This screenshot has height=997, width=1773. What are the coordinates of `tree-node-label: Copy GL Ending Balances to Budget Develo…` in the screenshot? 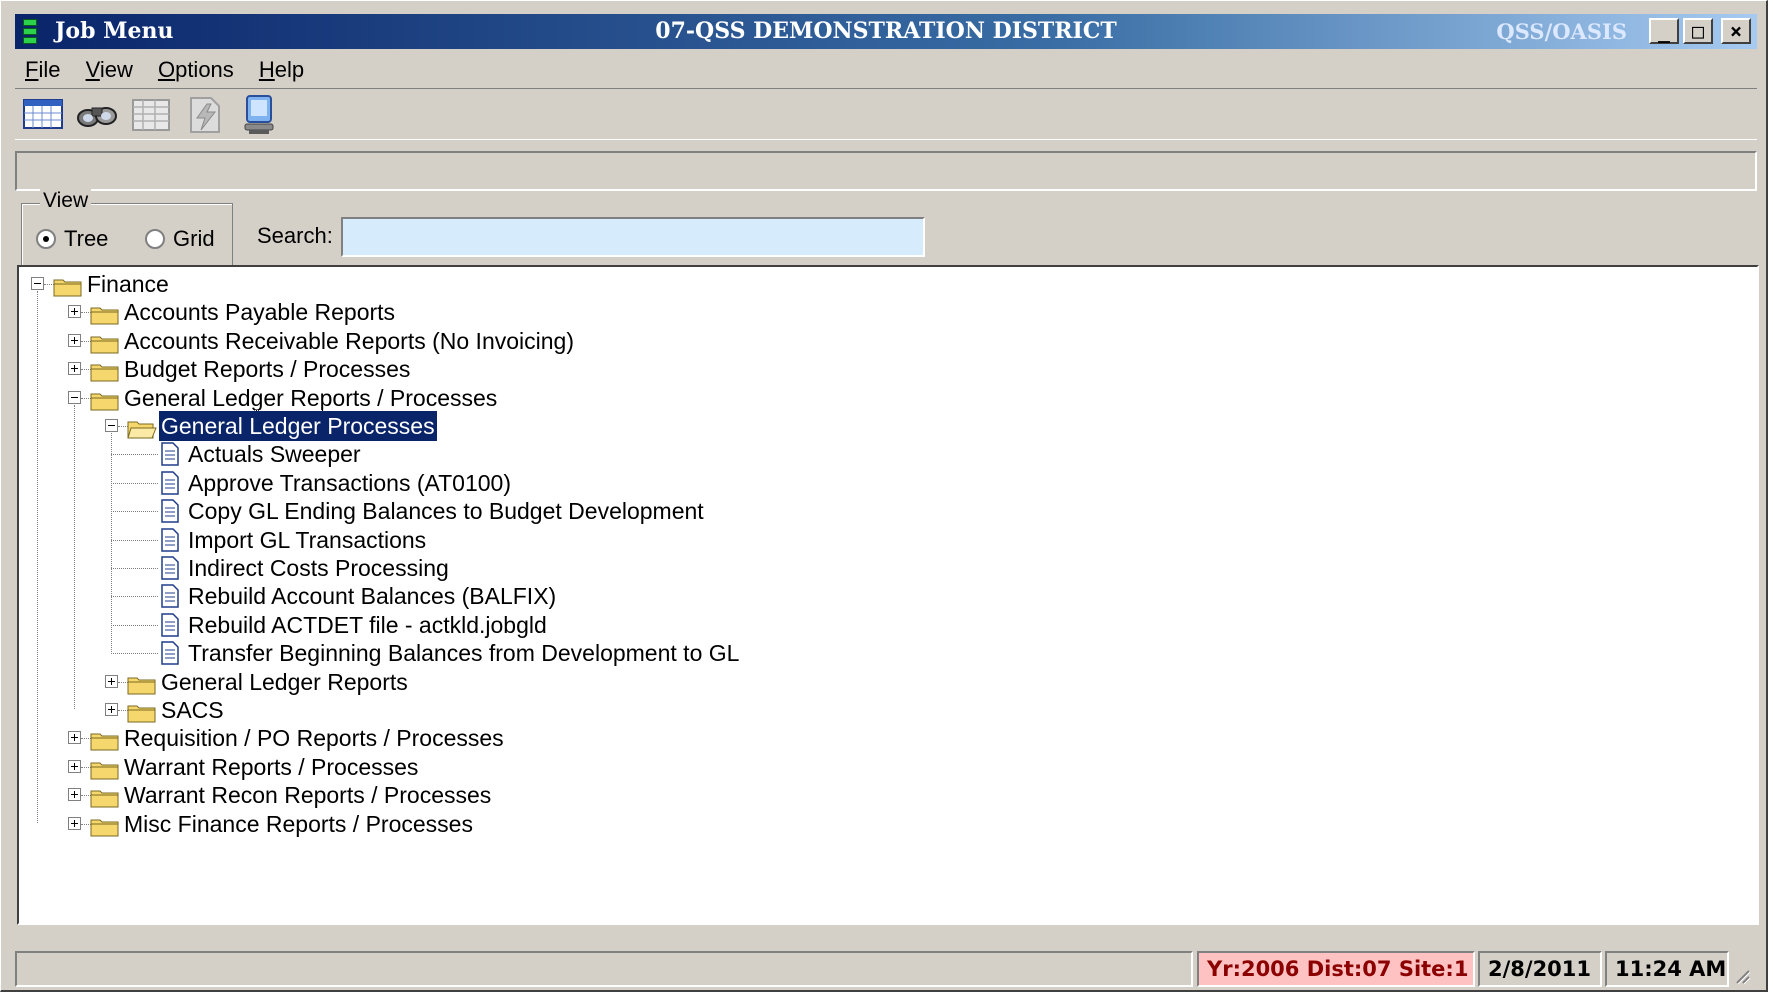 It's located at (446, 511).